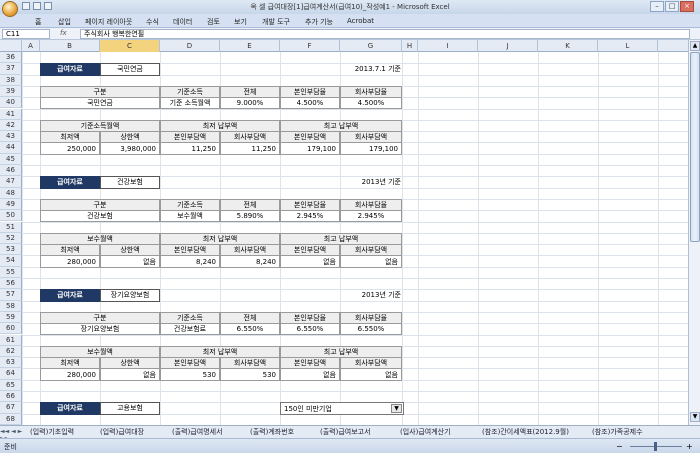  Describe the element at coordinates (250, 46) in the screenshot. I see `column-header: E` at that location.